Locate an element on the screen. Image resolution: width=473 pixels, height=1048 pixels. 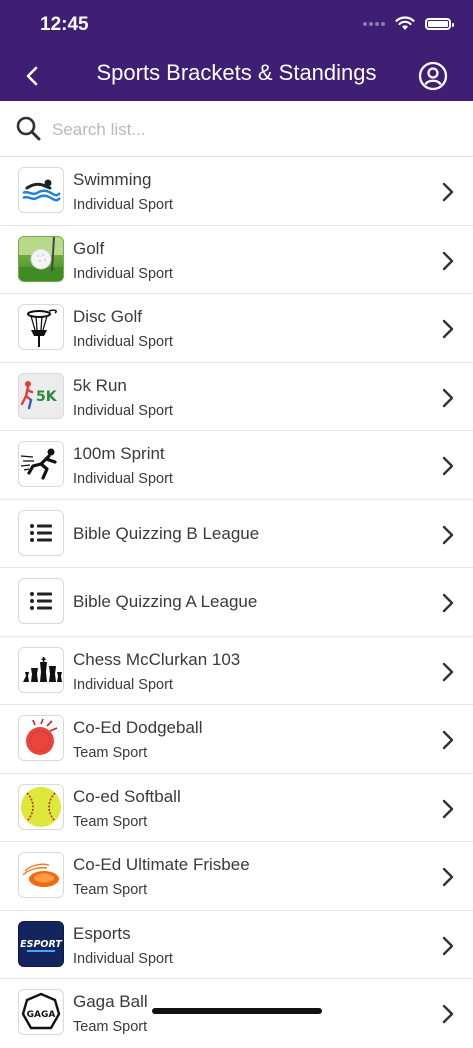
sprinter-icon is located at coordinates (41, 464).